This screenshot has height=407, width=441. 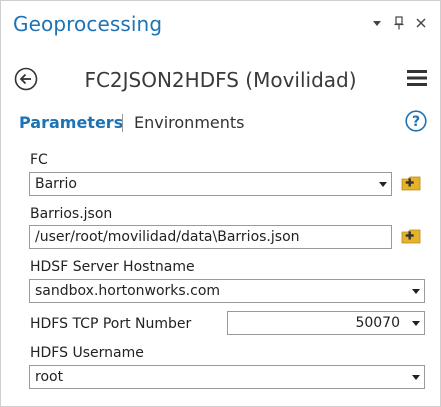 What do you see at coordinates (189, 122) in the screenshot?
I see `tab-environments: Environments` at bounding box center [189, 122].